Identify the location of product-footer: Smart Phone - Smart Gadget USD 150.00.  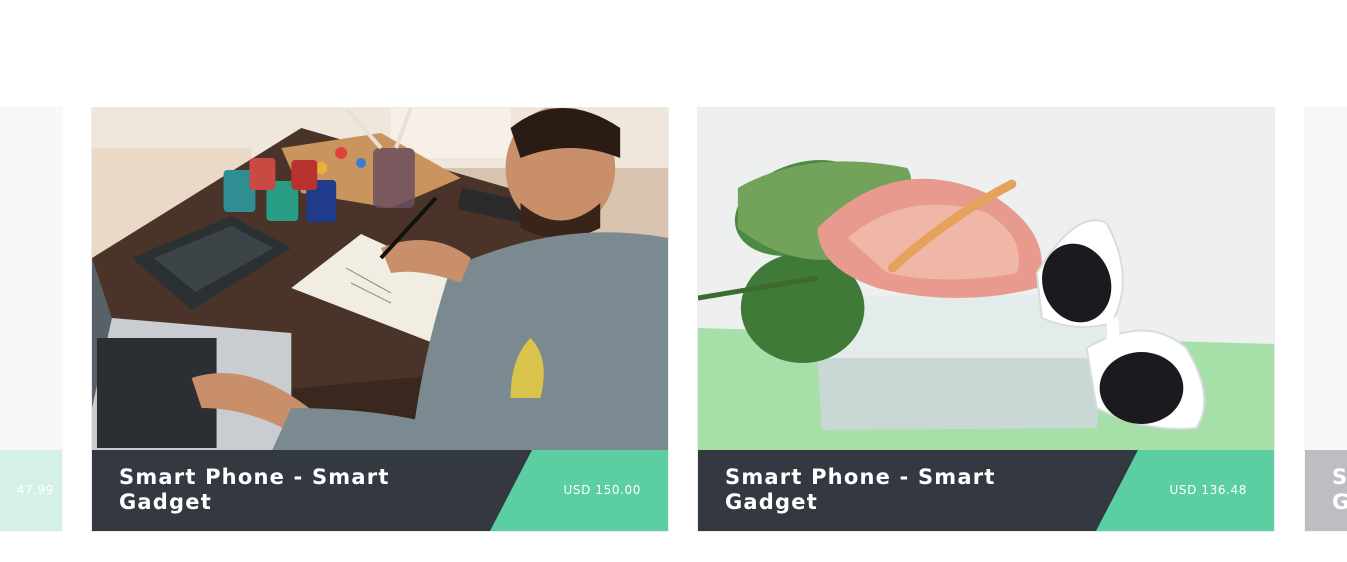
(380, 490).